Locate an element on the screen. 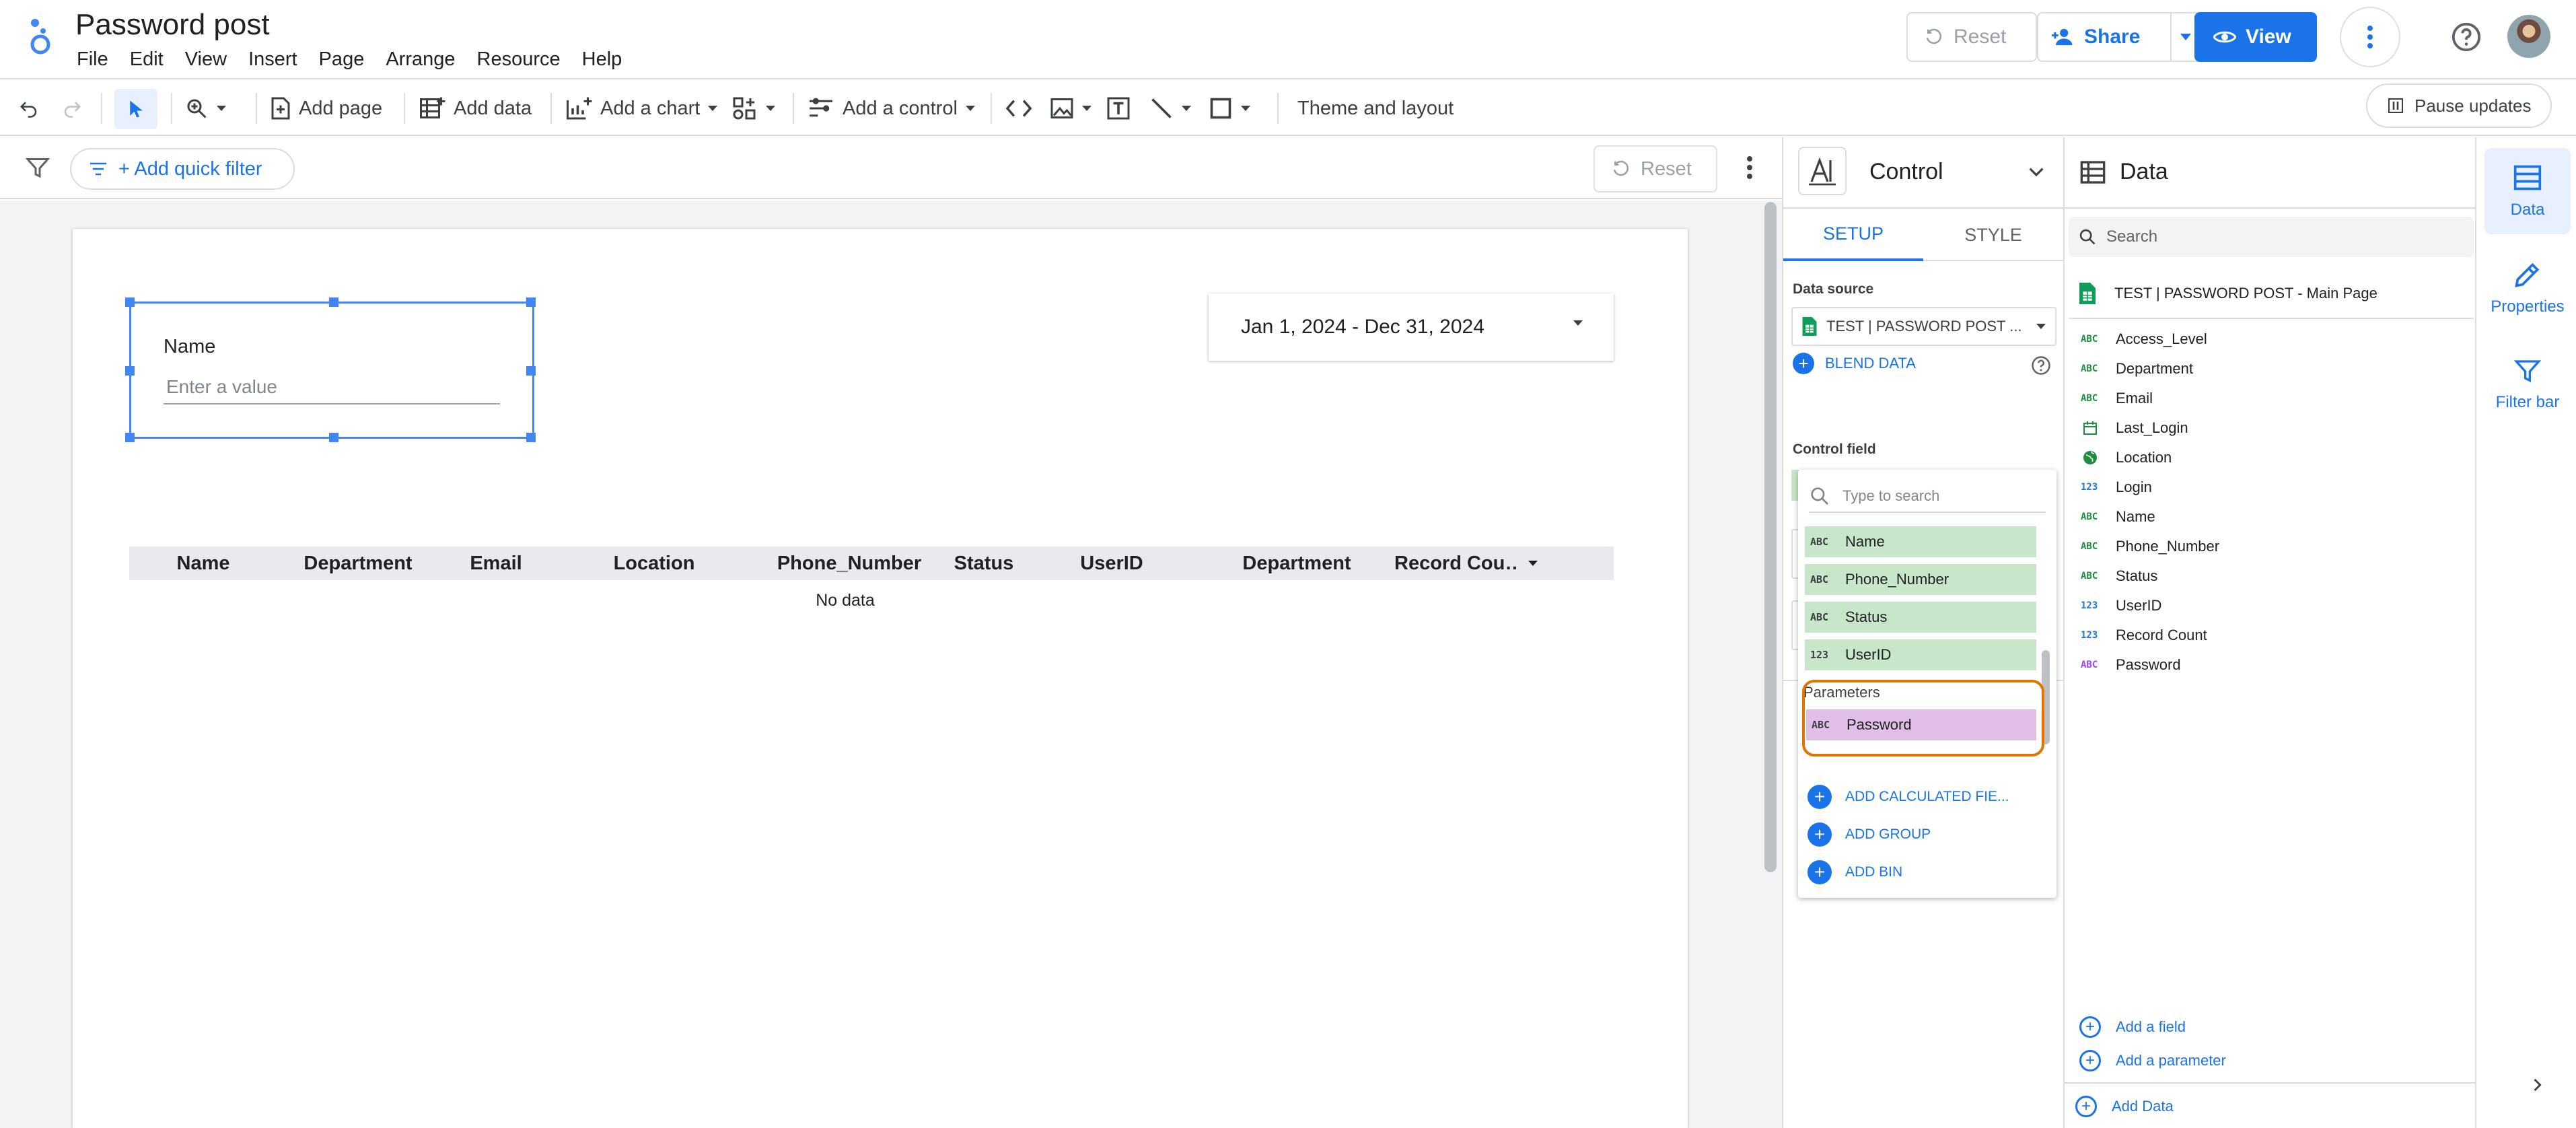  add-line-button is located at coordinates (1170, 108).